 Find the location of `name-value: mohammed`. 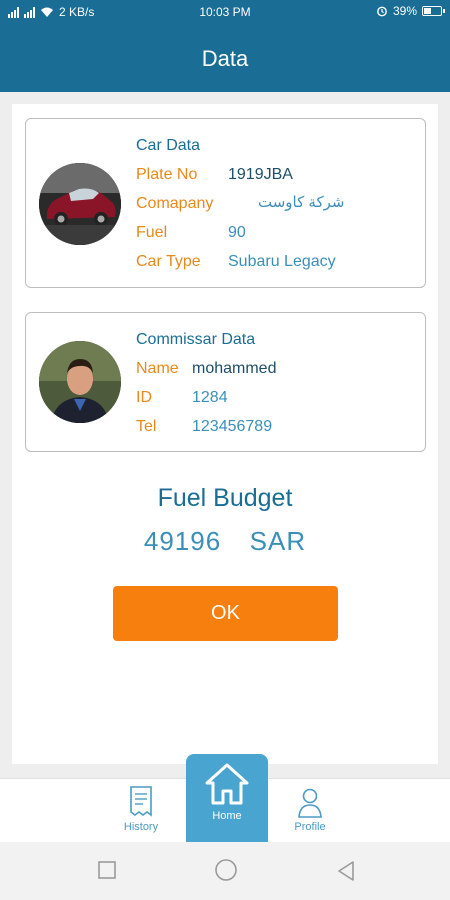

name-value: mohammed is located at coordinates (234, 368).